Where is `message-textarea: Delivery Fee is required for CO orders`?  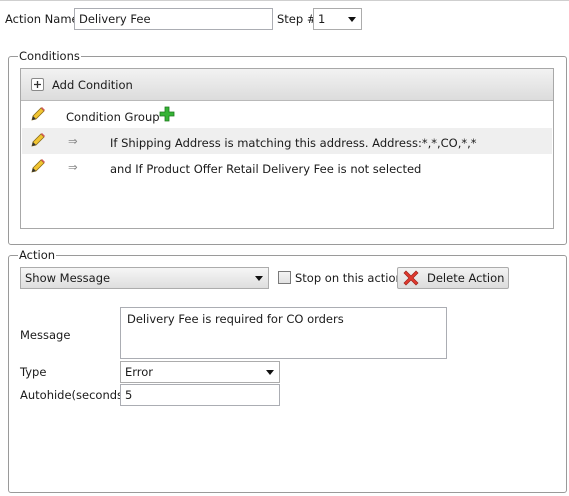
message-textarea: Delivery Fee is required for CO orders is located at coordinates (283, 333).